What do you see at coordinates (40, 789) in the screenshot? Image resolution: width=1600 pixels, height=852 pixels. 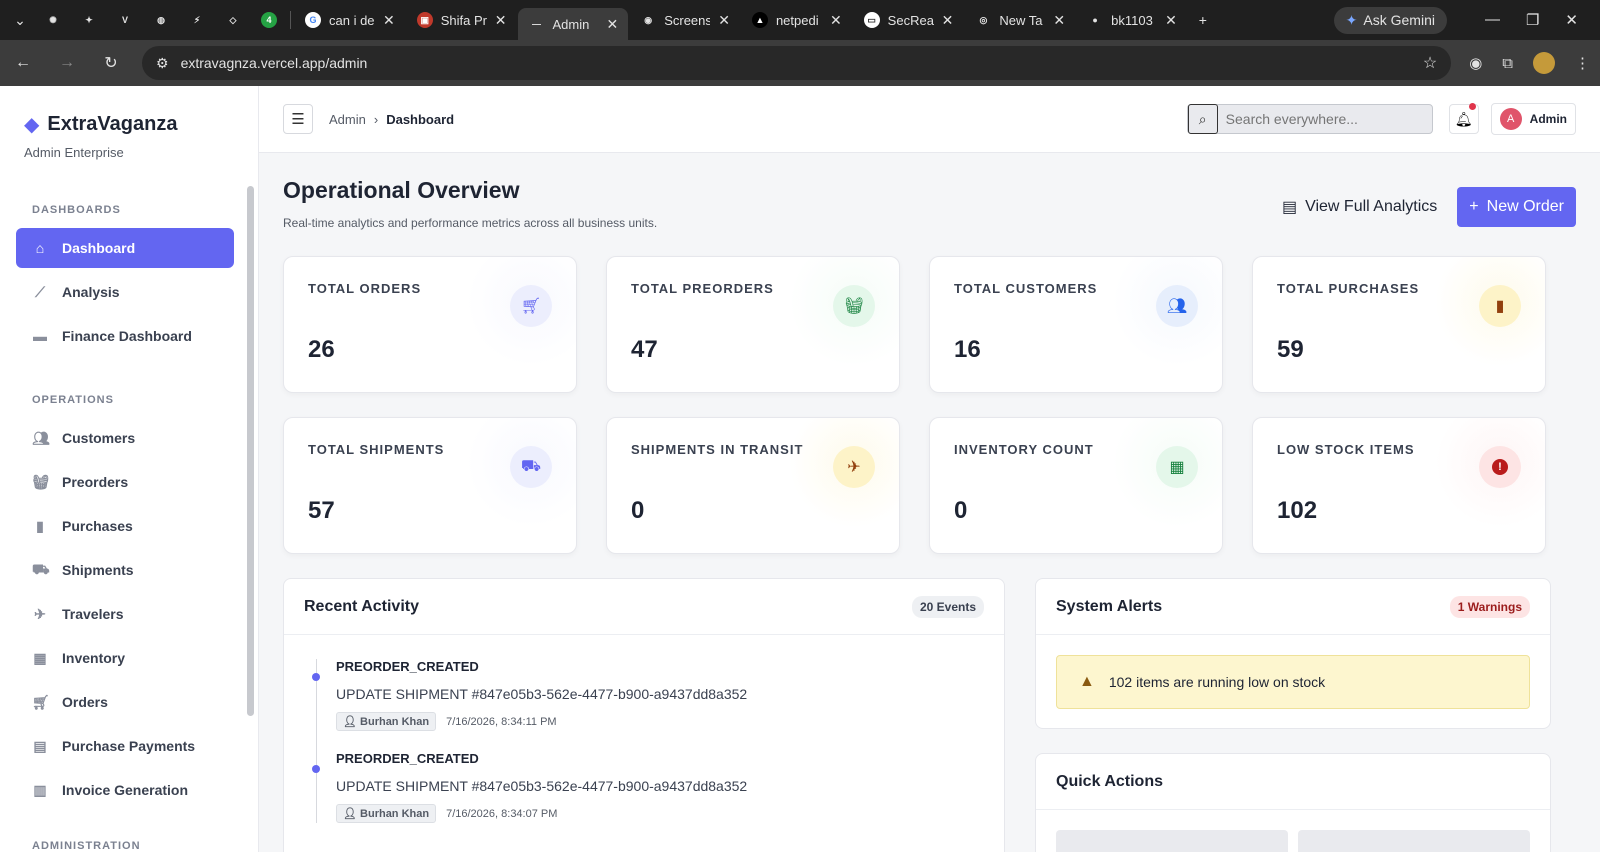 I see `invoice-icon: ▥` at bounding box center [40, 789].